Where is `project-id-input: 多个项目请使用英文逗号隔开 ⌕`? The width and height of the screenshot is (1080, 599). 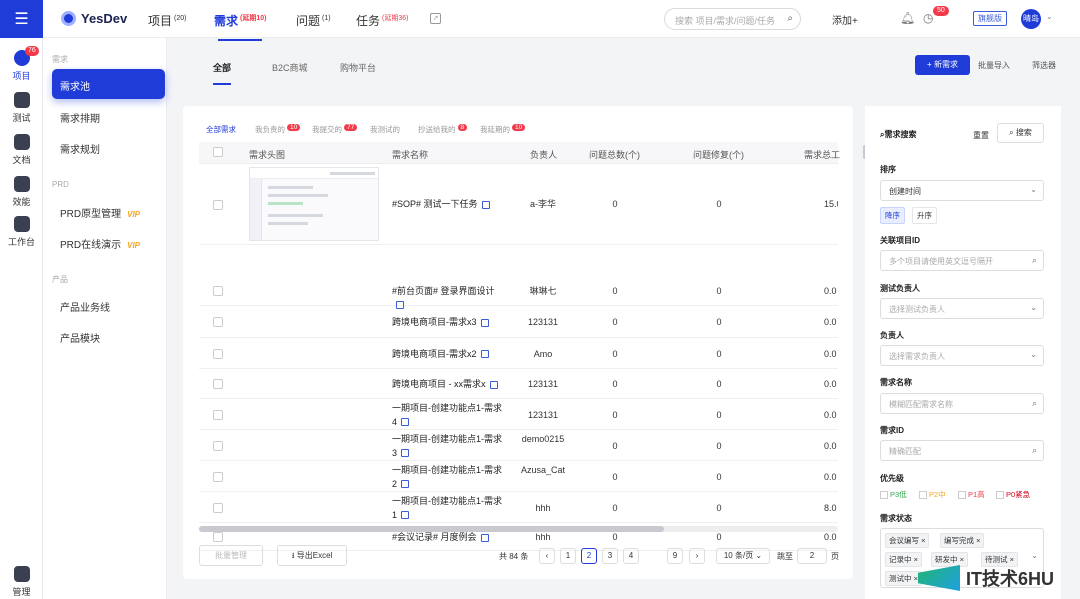
project-id-input: 多个项目请使用英文逗号隔开 ⌕ is located at coordinates (962, 260).